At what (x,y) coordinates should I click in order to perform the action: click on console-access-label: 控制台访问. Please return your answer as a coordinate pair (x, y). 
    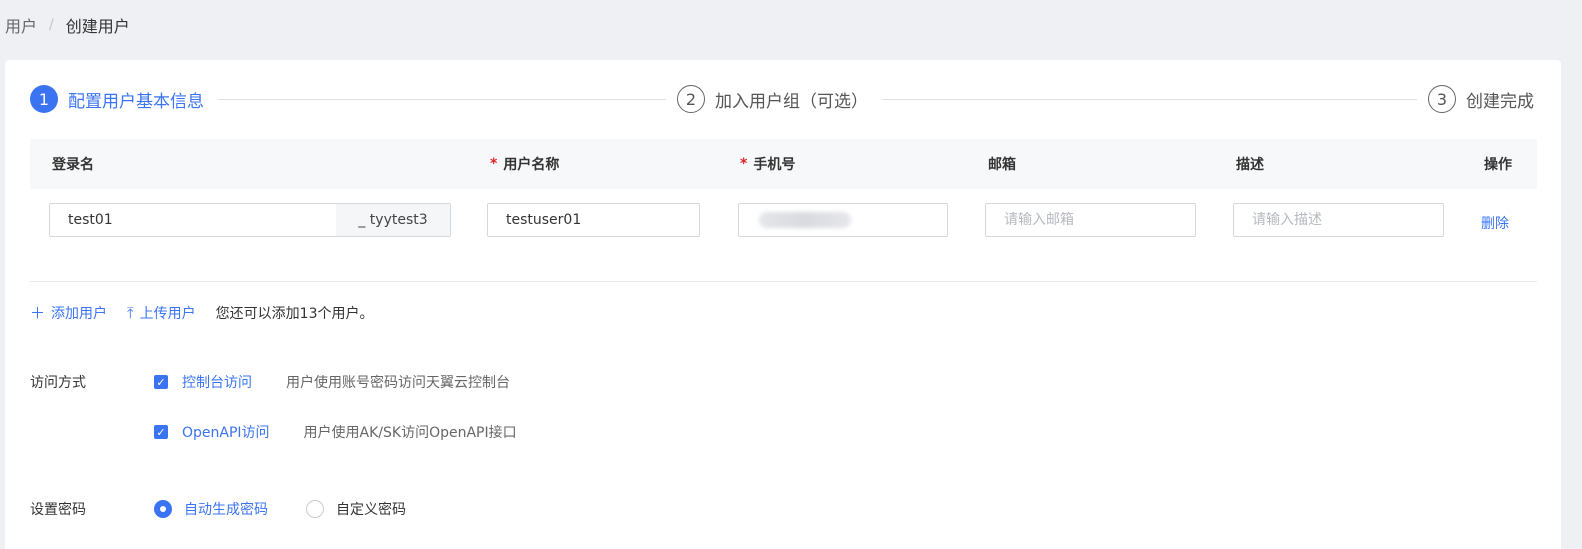
    Looking at the image, I should click on (217, 382).